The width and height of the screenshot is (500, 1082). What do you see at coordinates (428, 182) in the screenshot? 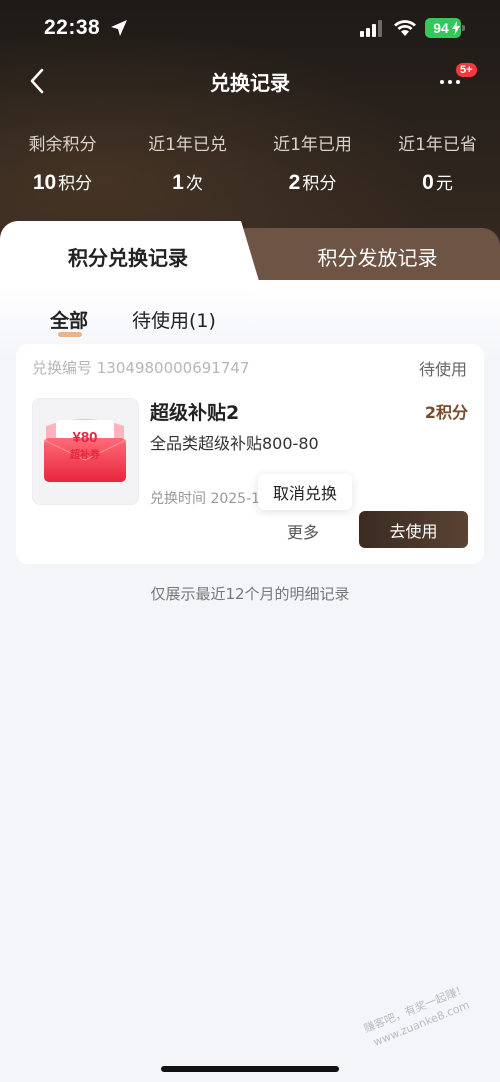
I see `stat-value: 0` at bounding box center [428, 182].